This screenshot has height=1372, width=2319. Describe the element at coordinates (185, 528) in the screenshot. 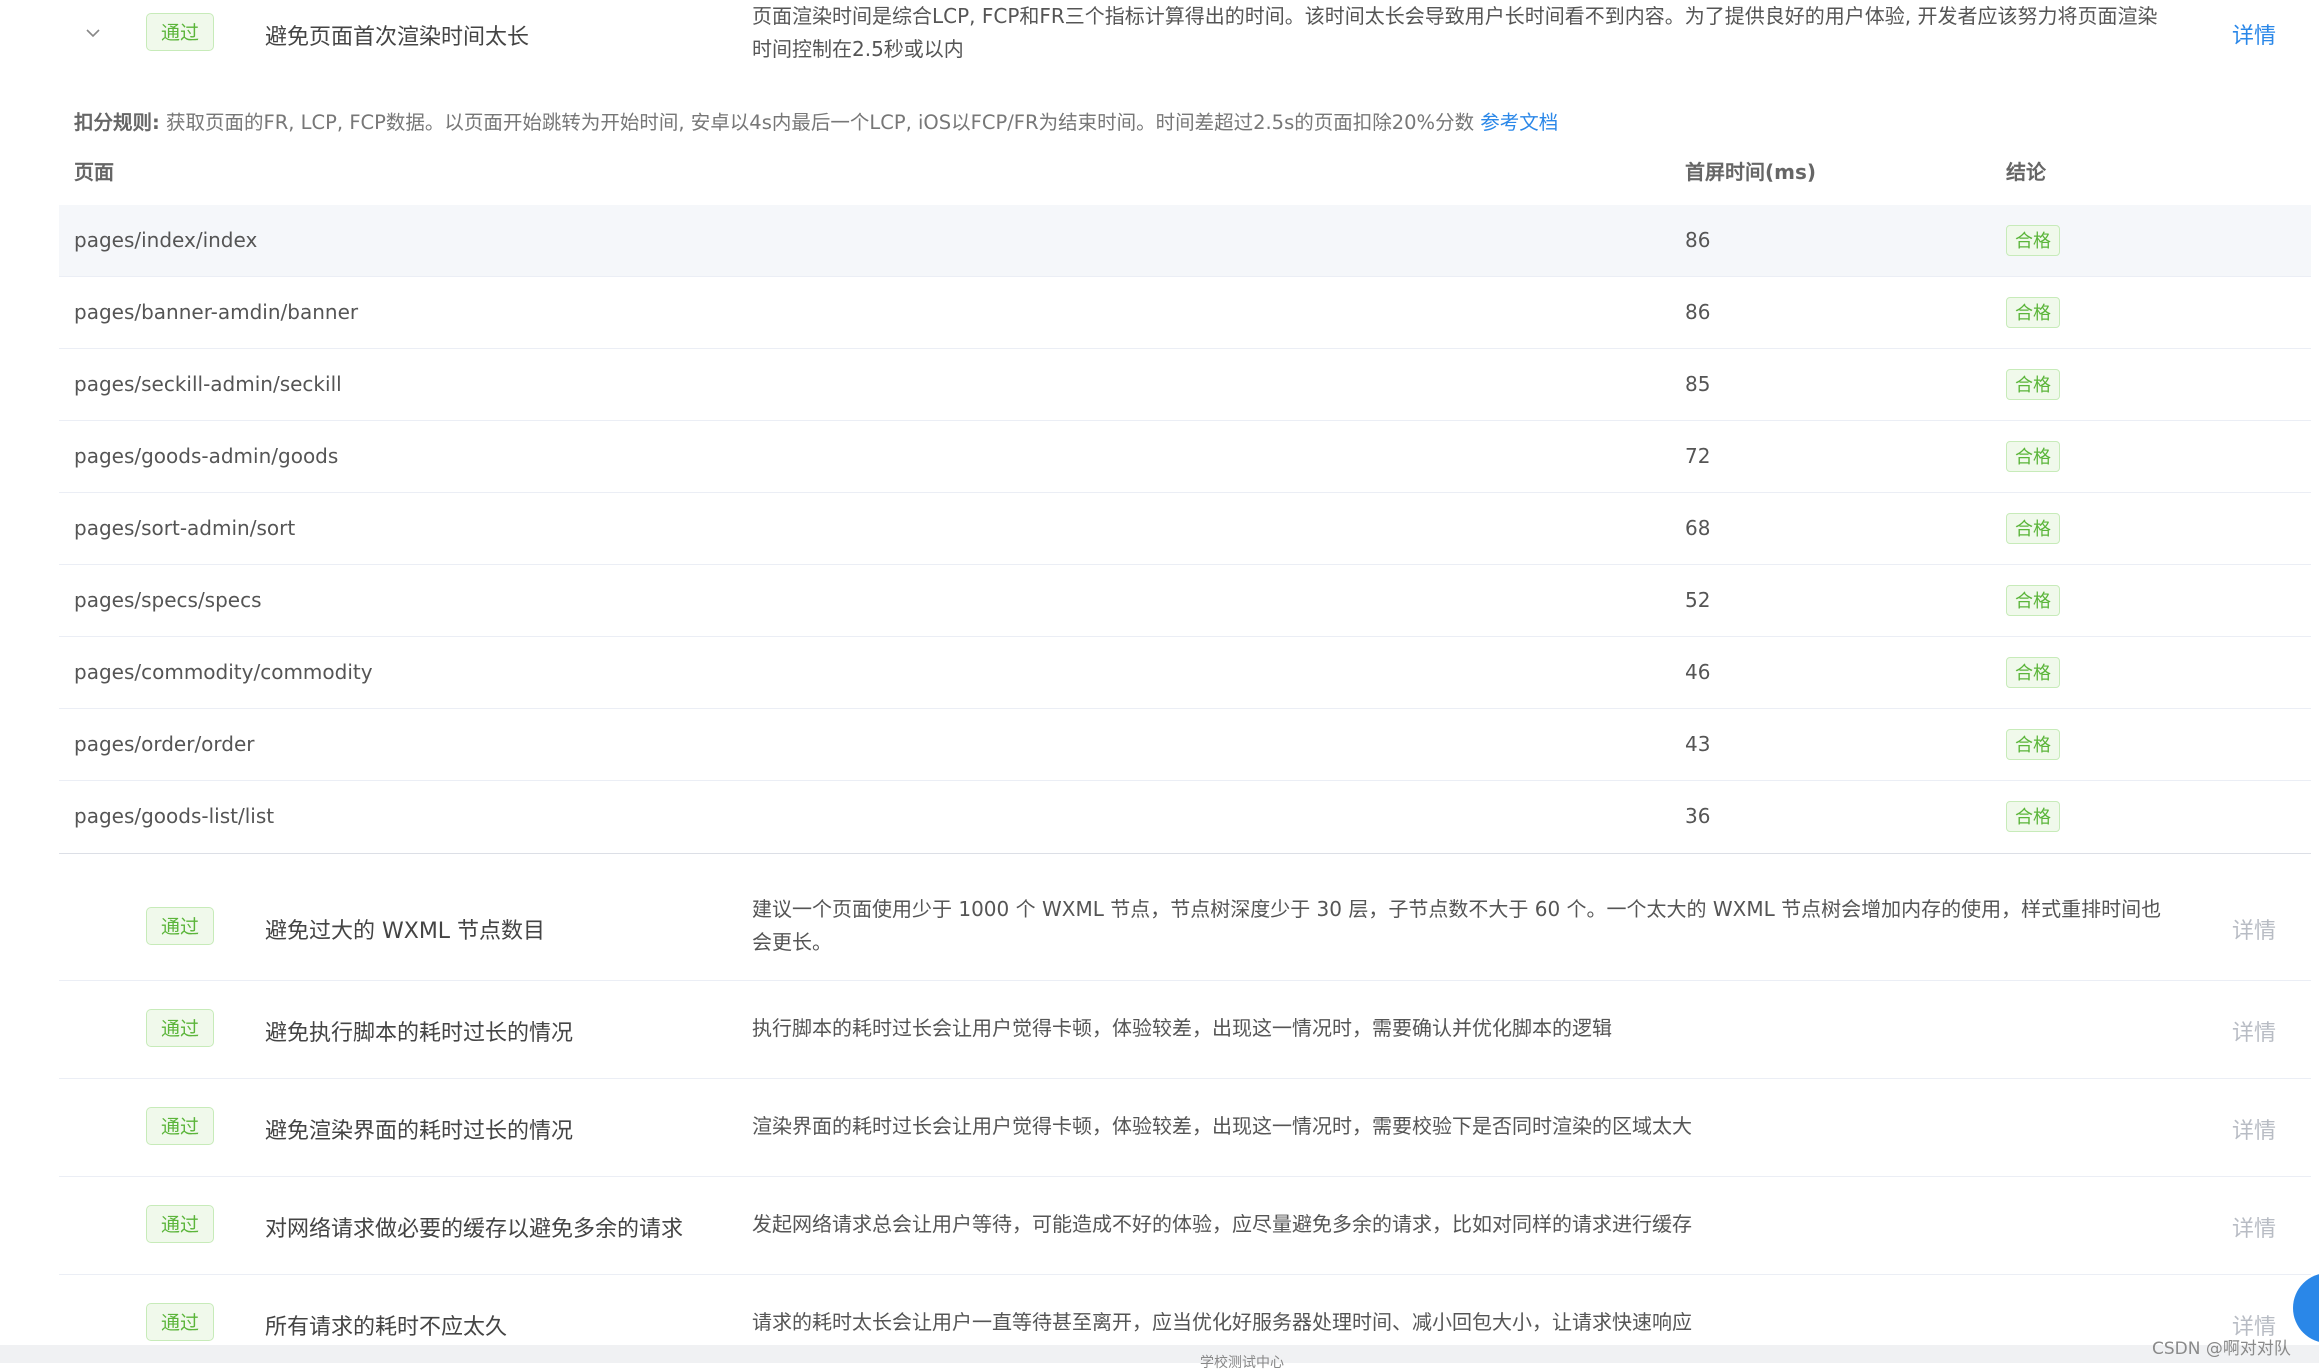

I see `page-path: pages/sort-admin/sort` at that location.